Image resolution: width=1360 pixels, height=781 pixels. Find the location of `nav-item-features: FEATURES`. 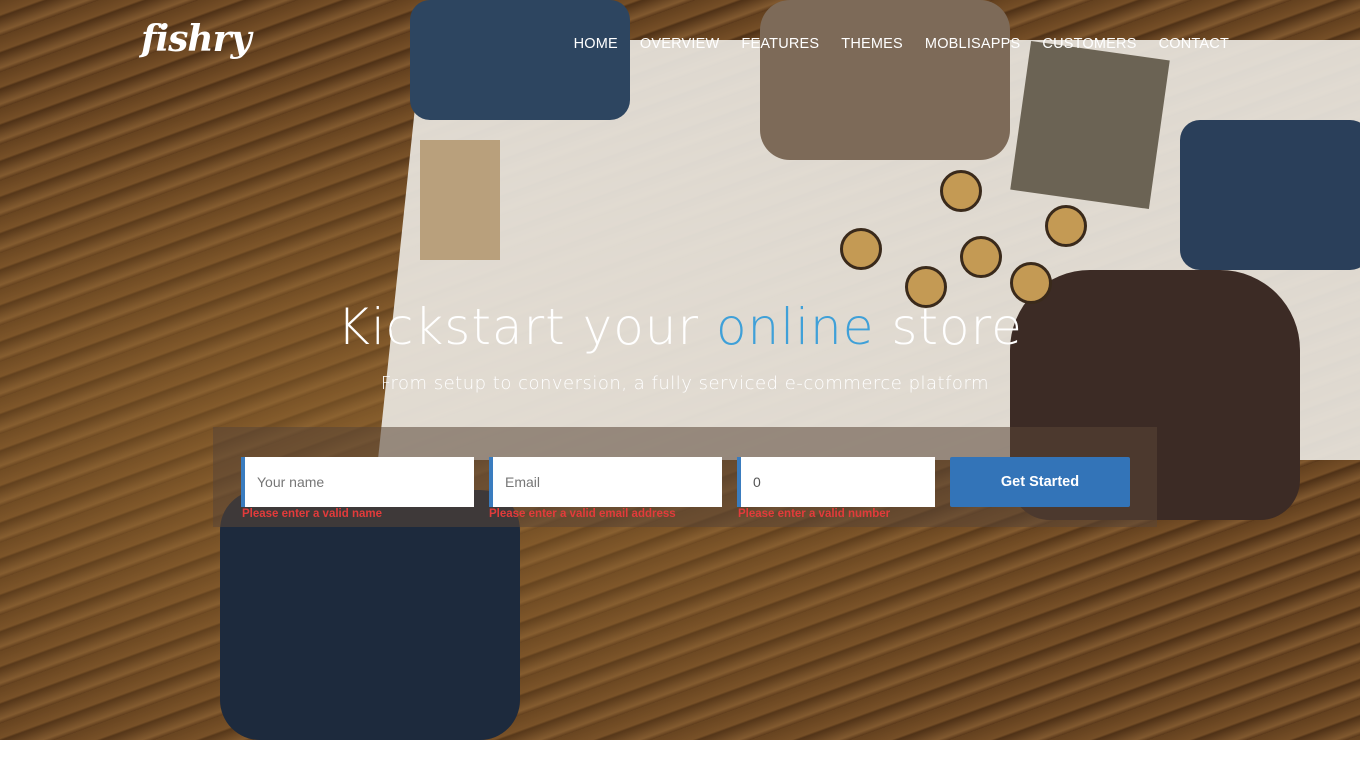

nav-item-features: FEATURES is located at coordinates (780, 44).